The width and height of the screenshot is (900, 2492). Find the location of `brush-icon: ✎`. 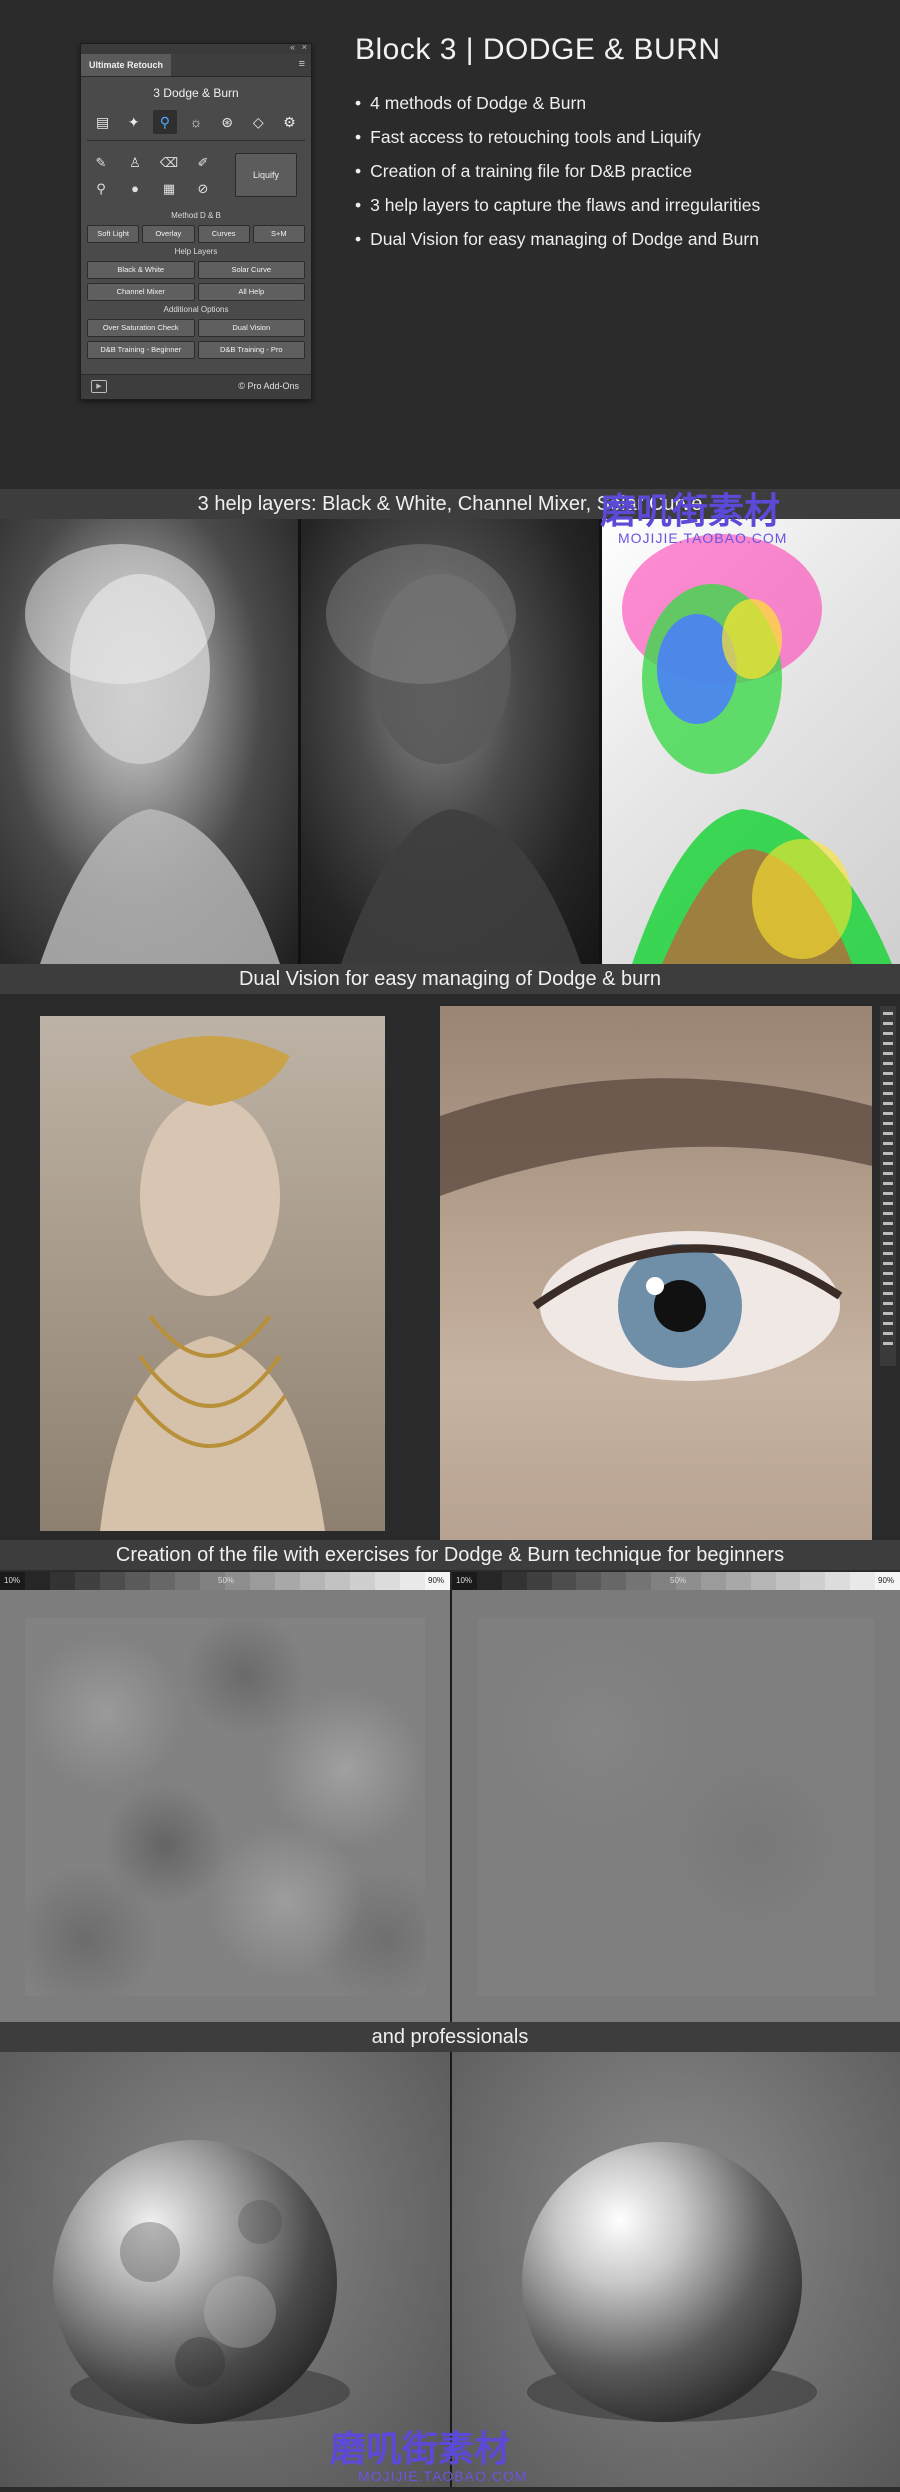

brush-icon: ✎ is located at coordinates (101, 163).